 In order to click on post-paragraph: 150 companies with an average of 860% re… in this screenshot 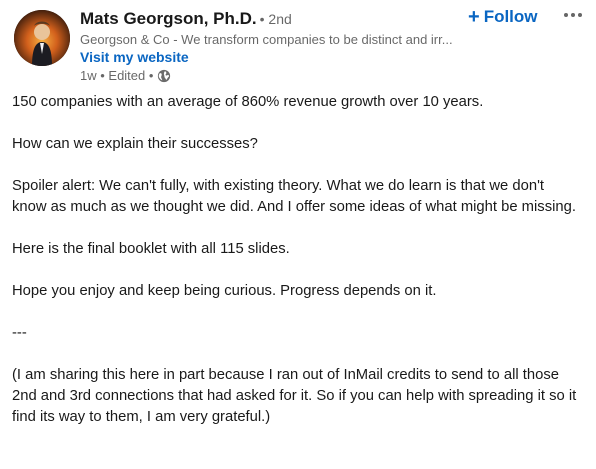, I will do `click(248, 102)`.